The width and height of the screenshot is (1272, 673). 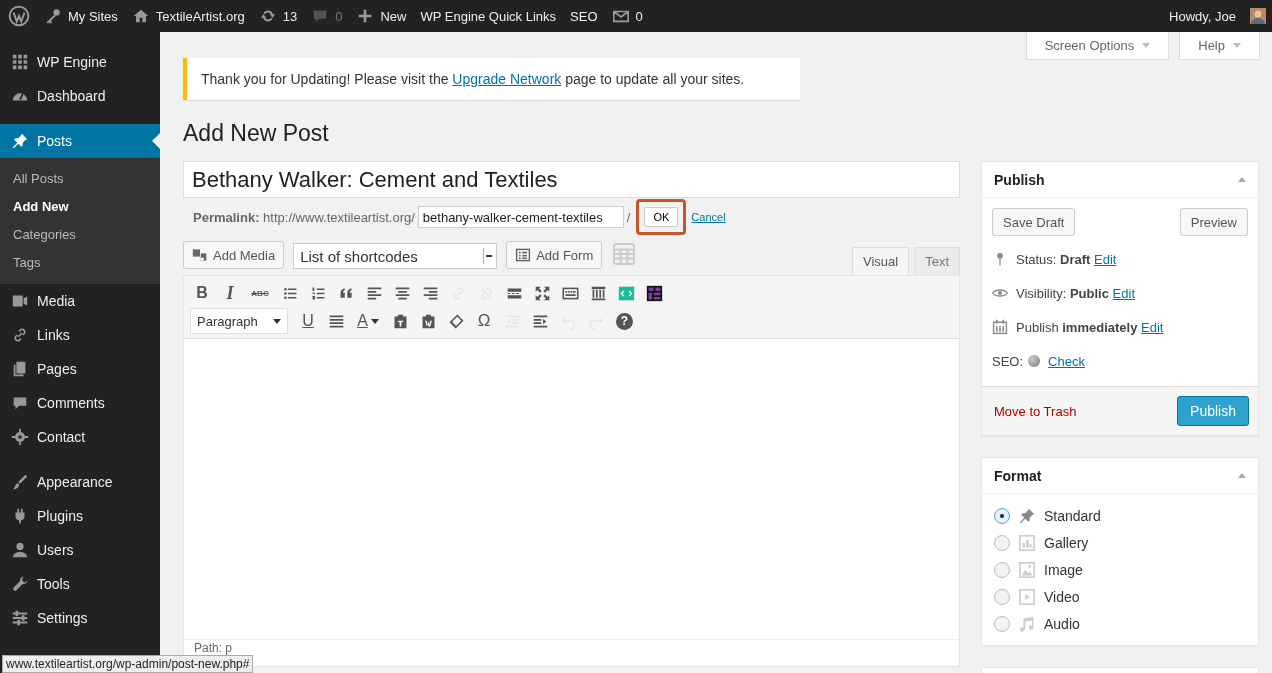 I want to click on admin-bar-link: TextileArtist.org, so click(x=193, y=16).